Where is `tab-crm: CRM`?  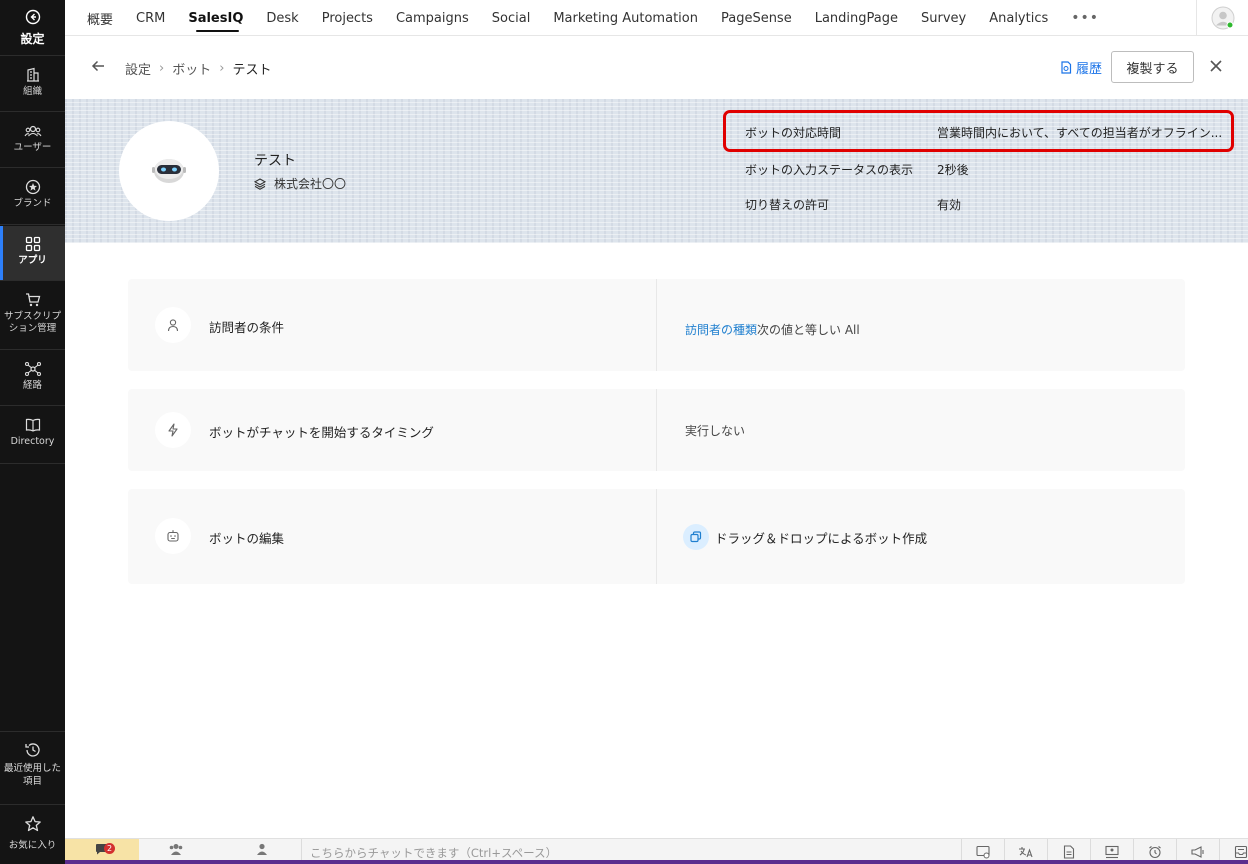 tab-crm: CRM is located at coordinates (150, 18).